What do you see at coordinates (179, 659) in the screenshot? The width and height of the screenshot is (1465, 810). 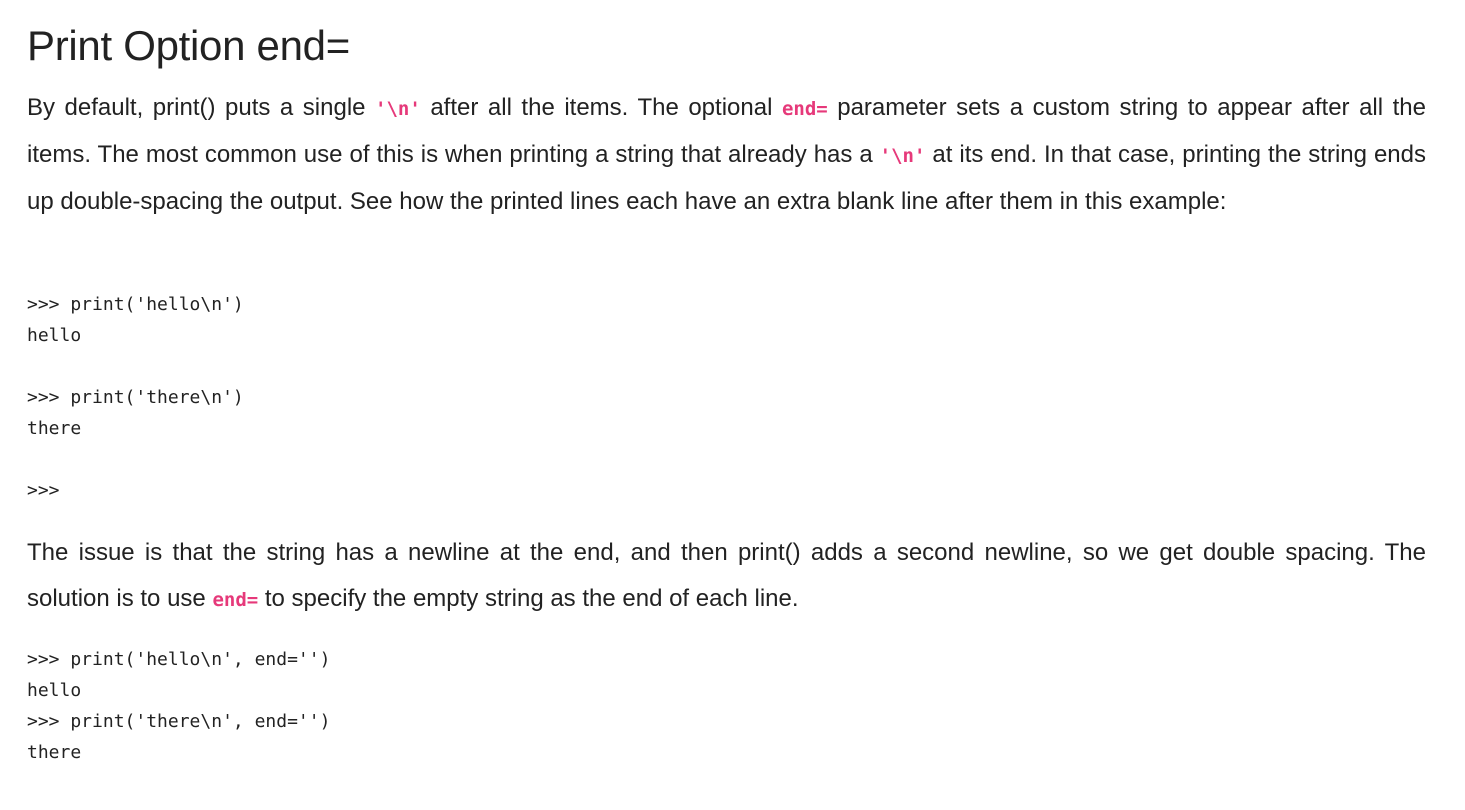 I see `code-line: >>> print('hello\n', end='')` at bounding box center [179, 659].